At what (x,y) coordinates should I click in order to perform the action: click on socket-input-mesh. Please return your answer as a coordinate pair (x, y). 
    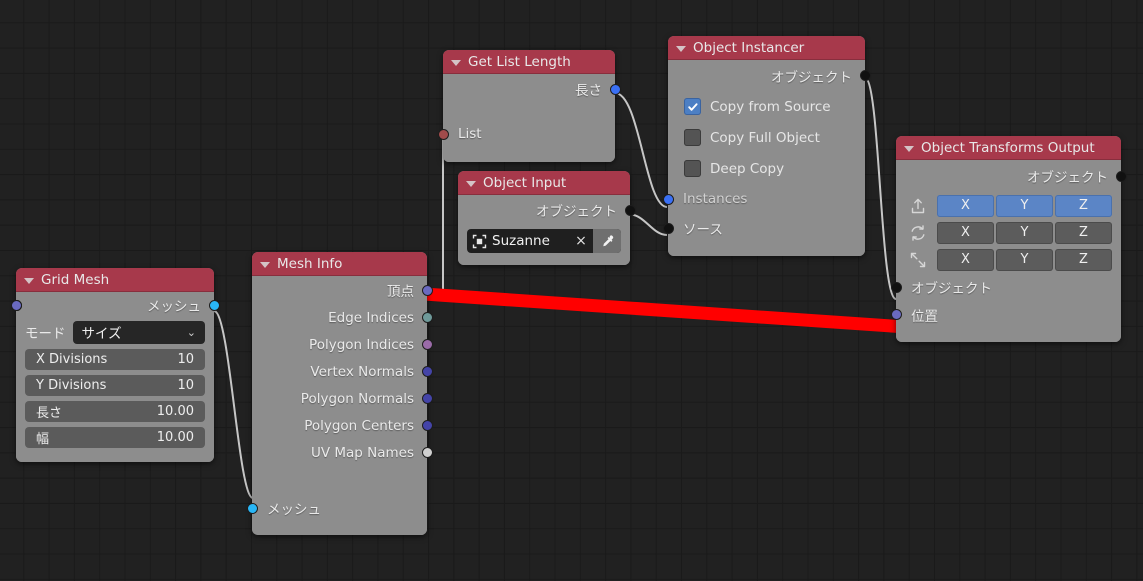
    Looking at the image, I should click on (252, 508).